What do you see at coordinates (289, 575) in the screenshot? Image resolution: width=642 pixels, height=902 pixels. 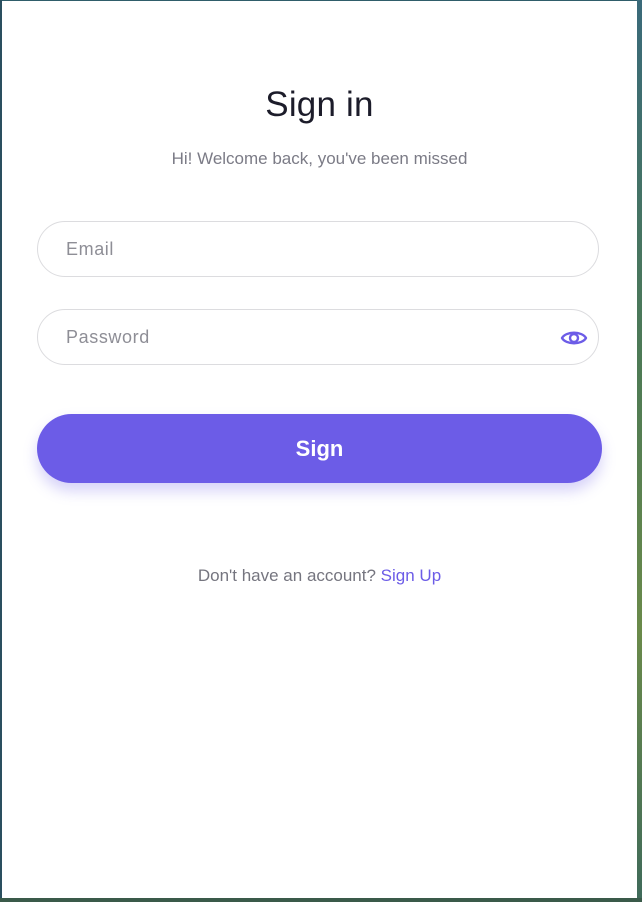 I see `signup-prompt-text: Don't have an account?` at bounding box center [289, 575].